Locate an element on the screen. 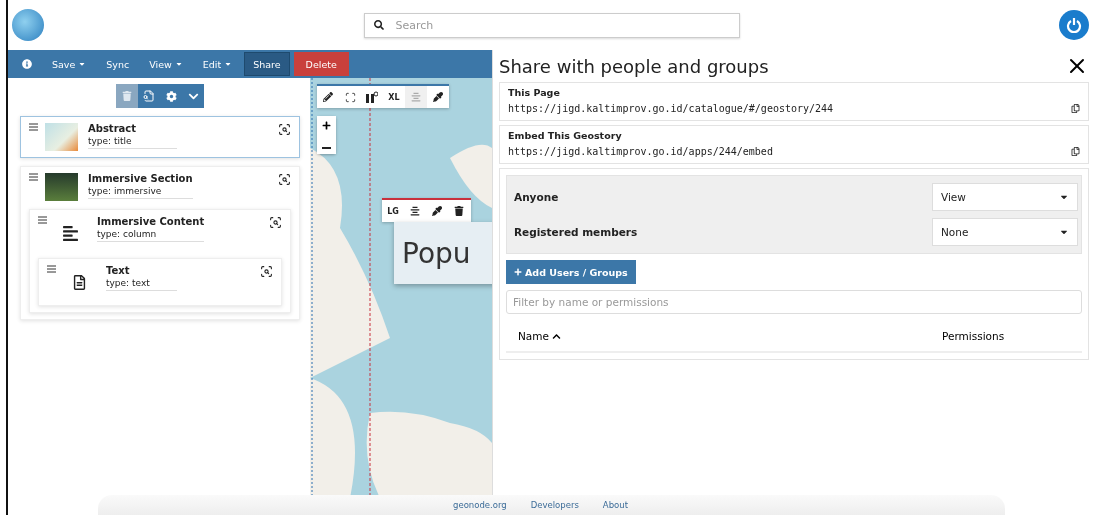 The width and height of the screenshot is (1095, 515). size-button: LG is located at coordinates (393, 211).